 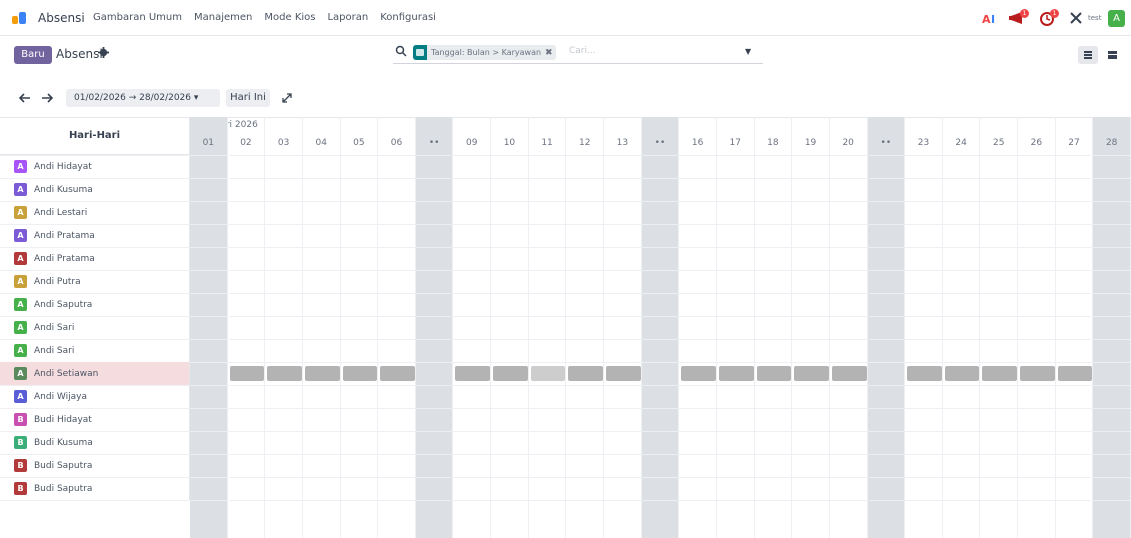 What do you see at coordinates (95, 304) in the screenshot?
I see `employee-row: A Andi Saputra` at bounding box center [95, 304].